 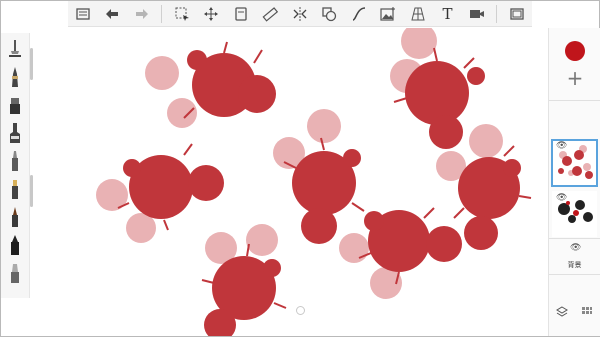 What do you see at coordinates (477, 14) in the screenshot?
I see `record-icon` at bounding box center [477, 14].